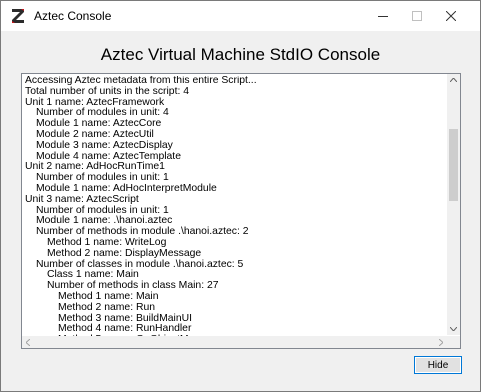 The width and height of the screenshot is (481, 392). Describe the element at coordinates (453, 342) in the screenshot. I see `scrollbar-corner` at that location.